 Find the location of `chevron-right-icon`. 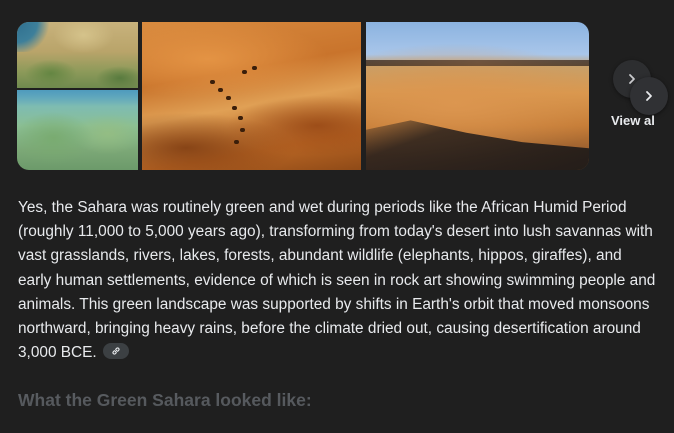

chevron-right-icon is located at coordinates (649, 96).